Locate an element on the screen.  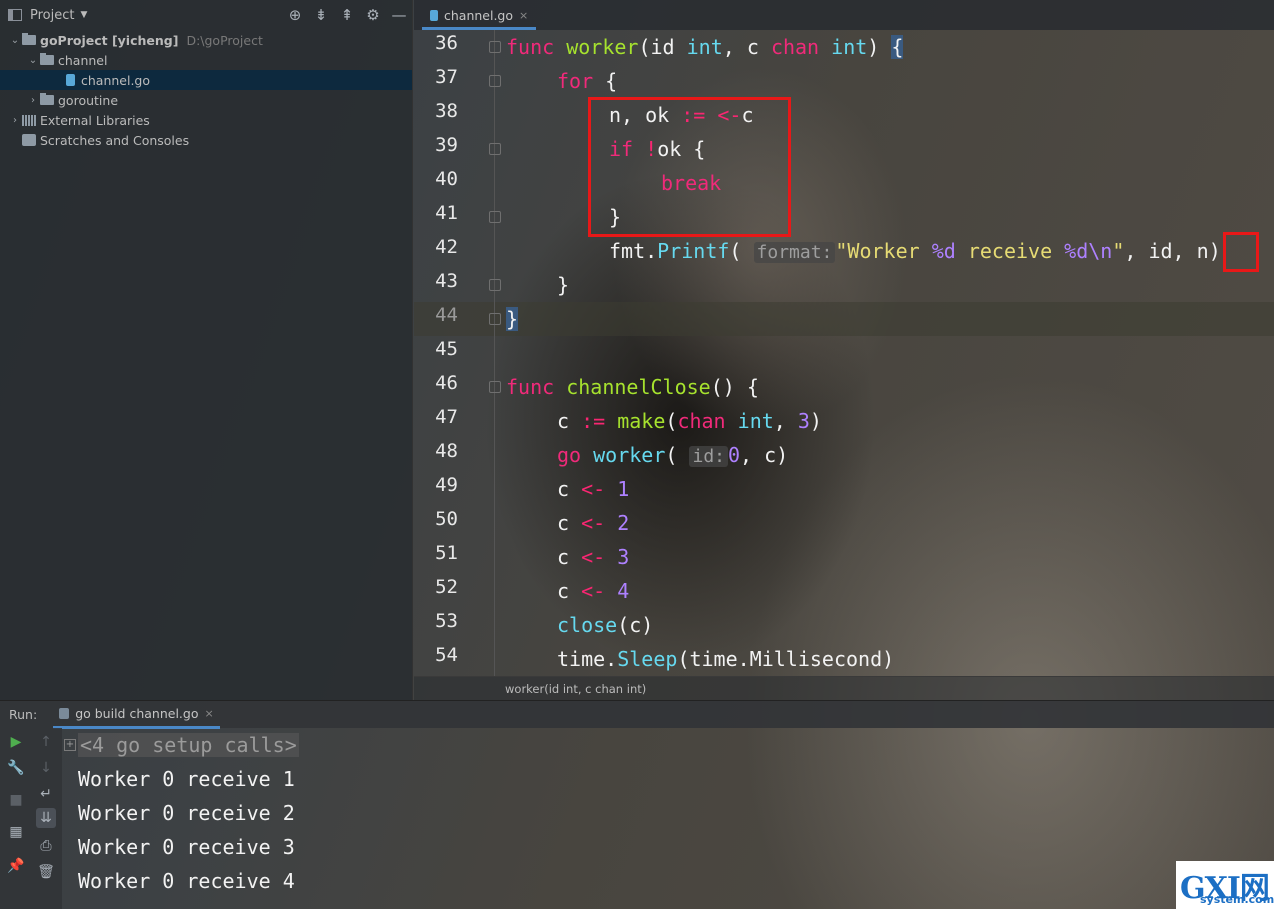
play-icon: ▶ is located at coordinates (16, 742).